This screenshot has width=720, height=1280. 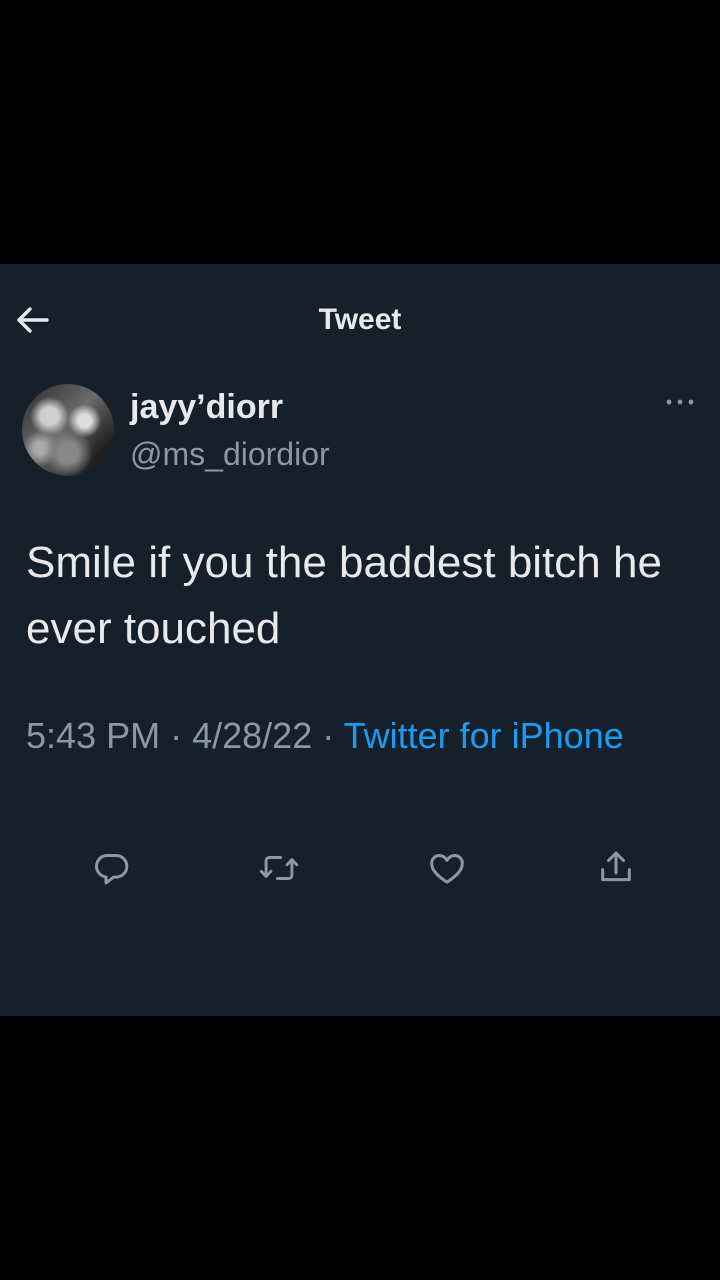 I want to click on author-display-name: jayy’diorr, so click(x=206, y=407).